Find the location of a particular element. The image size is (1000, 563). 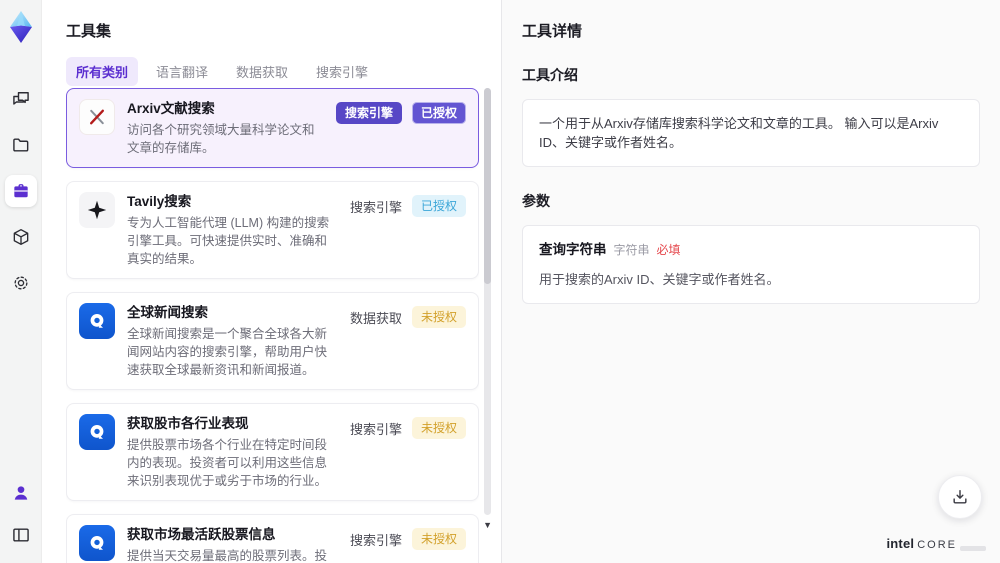

tool-name: 全球新闻搜索 is located at coordinates (167, 312).